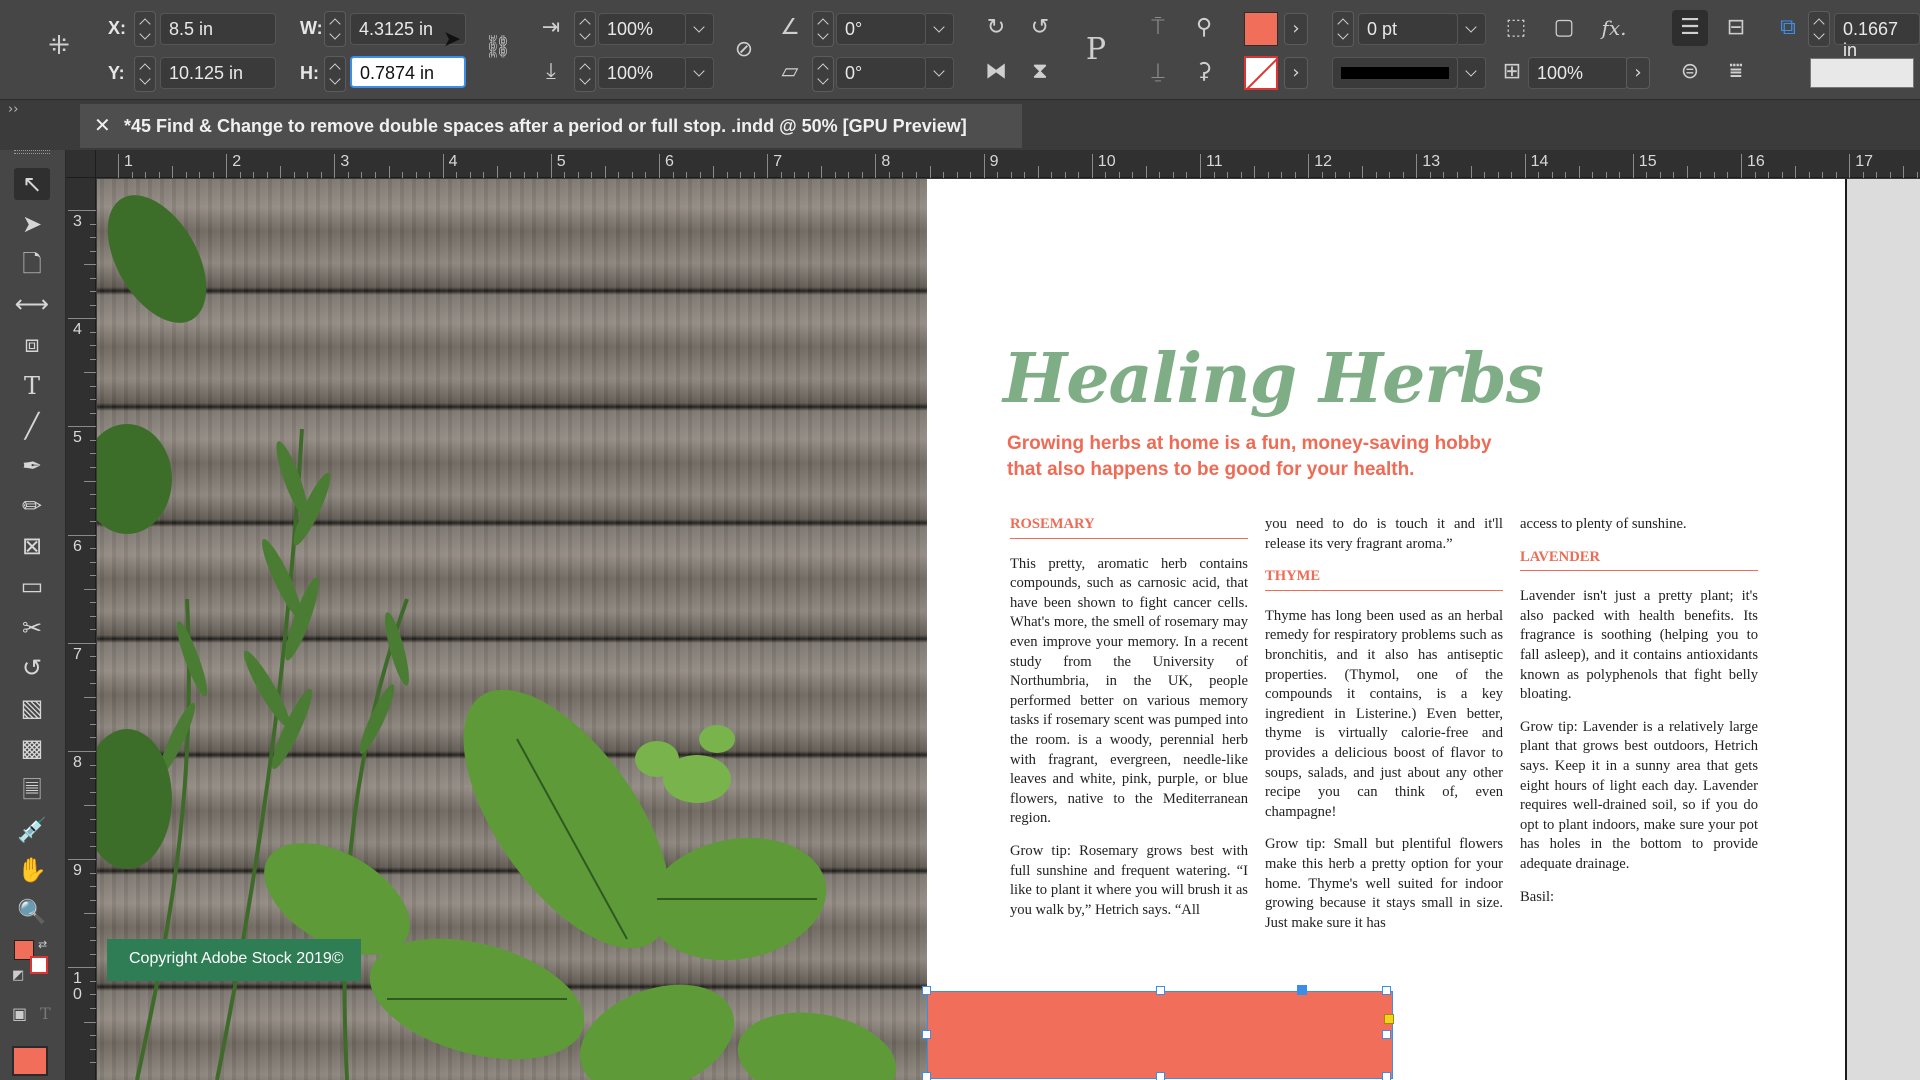  I want to click on out-port-handle, so click(1389, 1019).